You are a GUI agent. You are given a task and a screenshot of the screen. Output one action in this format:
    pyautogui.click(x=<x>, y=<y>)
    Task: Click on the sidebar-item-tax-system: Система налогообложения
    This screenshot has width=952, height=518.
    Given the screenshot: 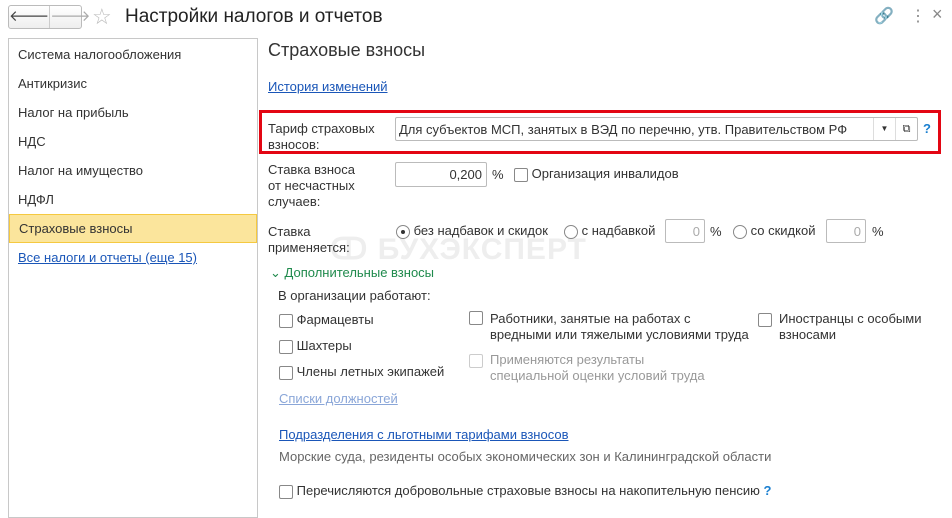 What is the action you would take?
    pyautogui.click(x=133, y=54)
    